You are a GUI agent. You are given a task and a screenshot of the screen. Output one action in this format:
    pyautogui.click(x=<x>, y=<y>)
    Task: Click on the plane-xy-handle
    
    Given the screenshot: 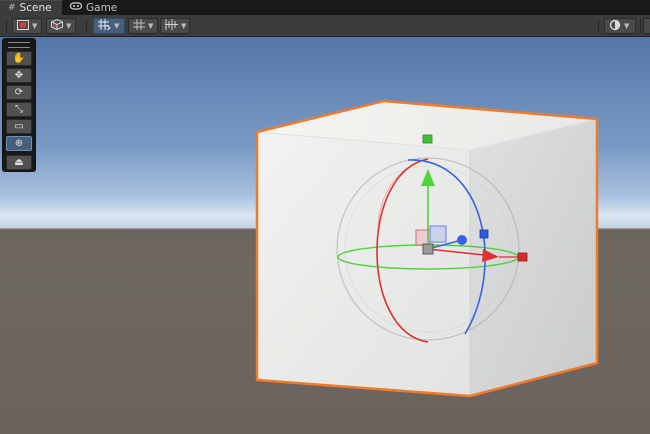 What is the action you would take?
    pyautogui.click(x=423, y=237)
    